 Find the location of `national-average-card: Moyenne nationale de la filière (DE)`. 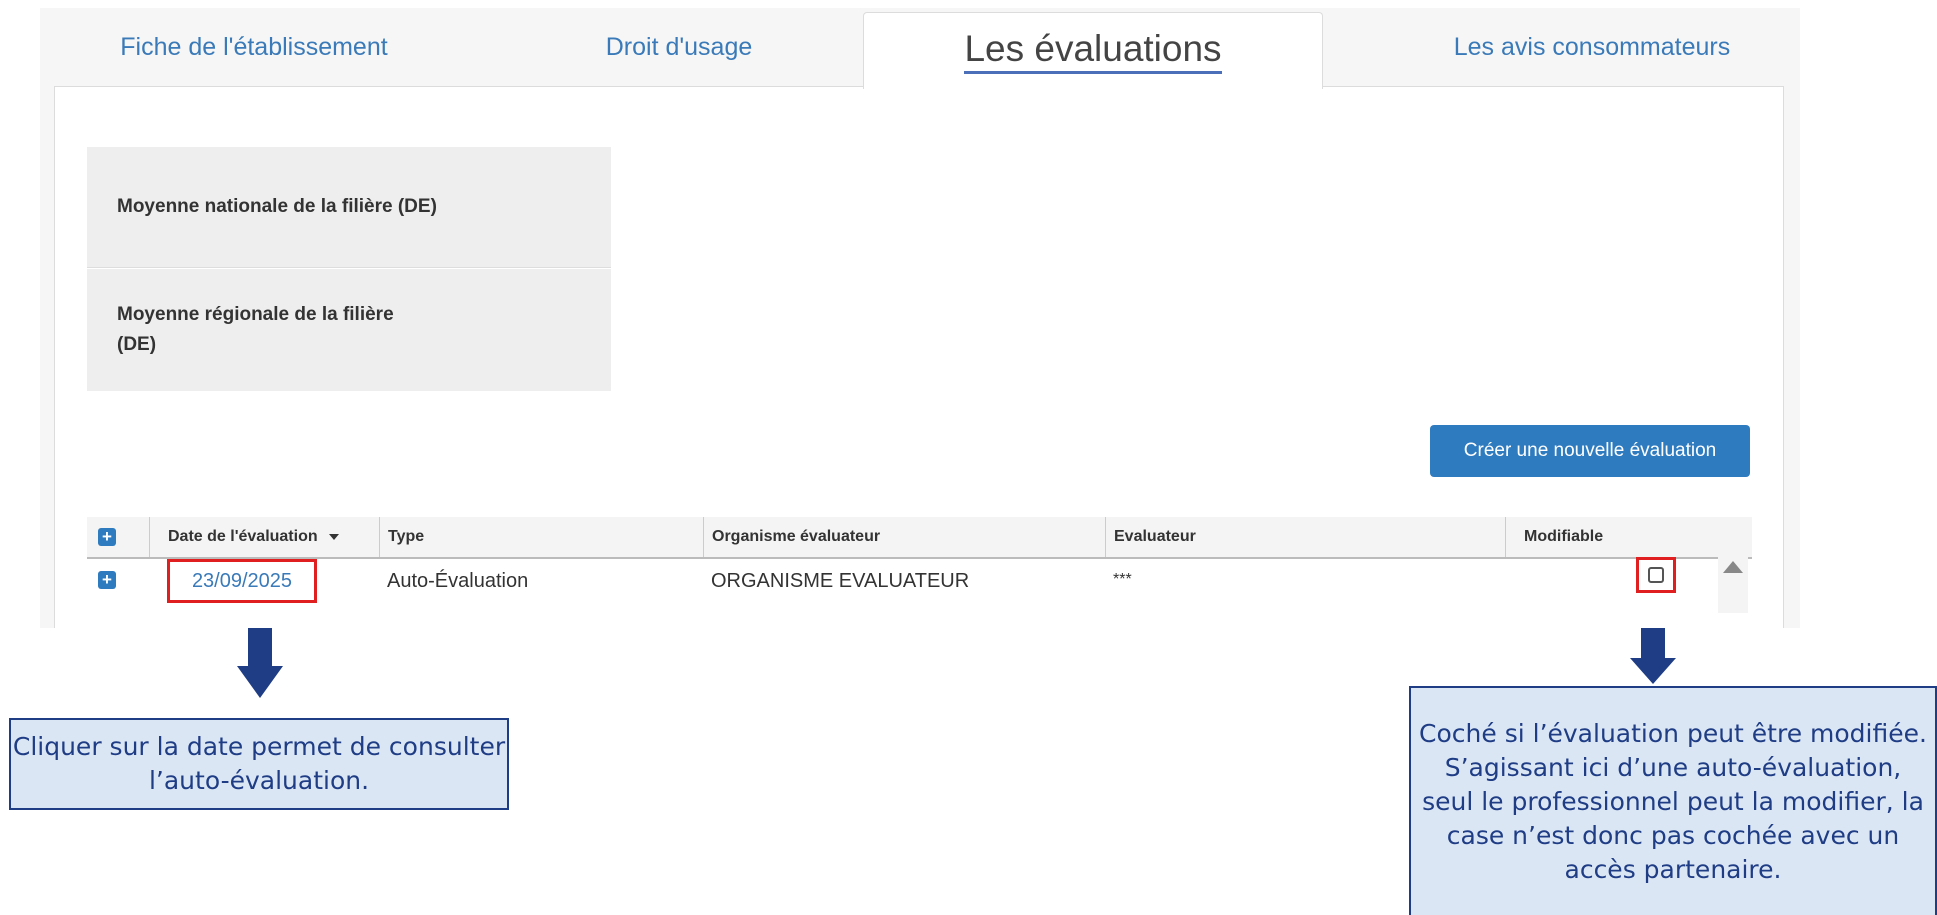

national-average-card: Moyenne nationale de la filière (DE) is located at coordinates (349, 207).